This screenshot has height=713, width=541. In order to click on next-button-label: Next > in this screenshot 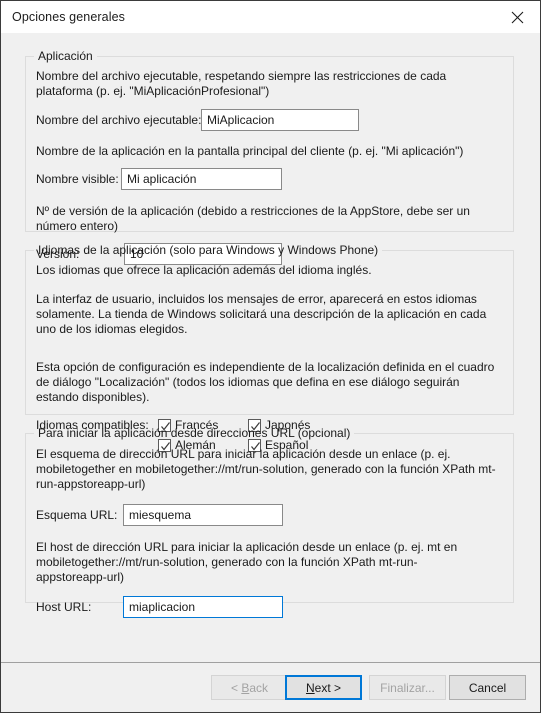, I will do `click(323, 687)`.